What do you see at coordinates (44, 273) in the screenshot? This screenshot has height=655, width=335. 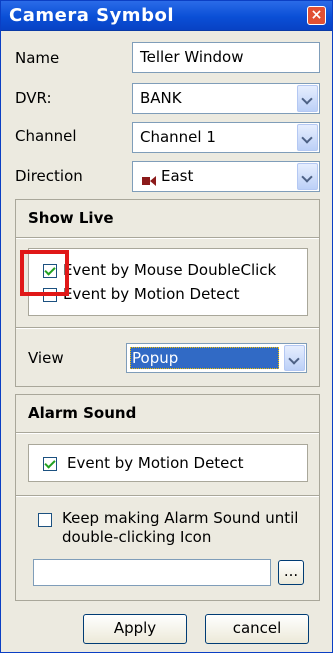 I see `highlight-annotation` at bounding box center [44, 273].